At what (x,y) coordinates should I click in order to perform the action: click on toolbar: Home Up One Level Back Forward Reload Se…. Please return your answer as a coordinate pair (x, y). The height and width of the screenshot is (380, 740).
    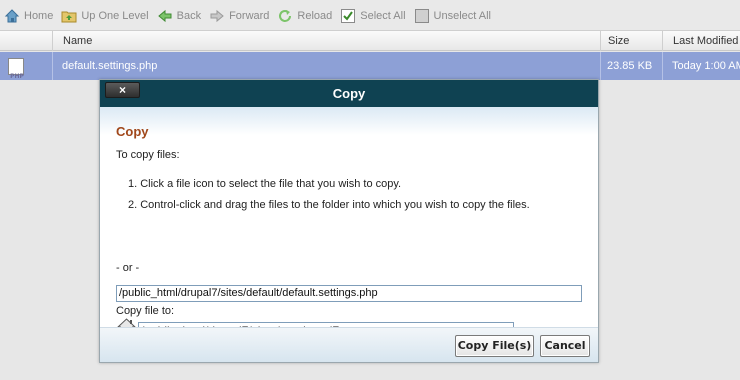
    Looking at the image, I should click on (370, 16).